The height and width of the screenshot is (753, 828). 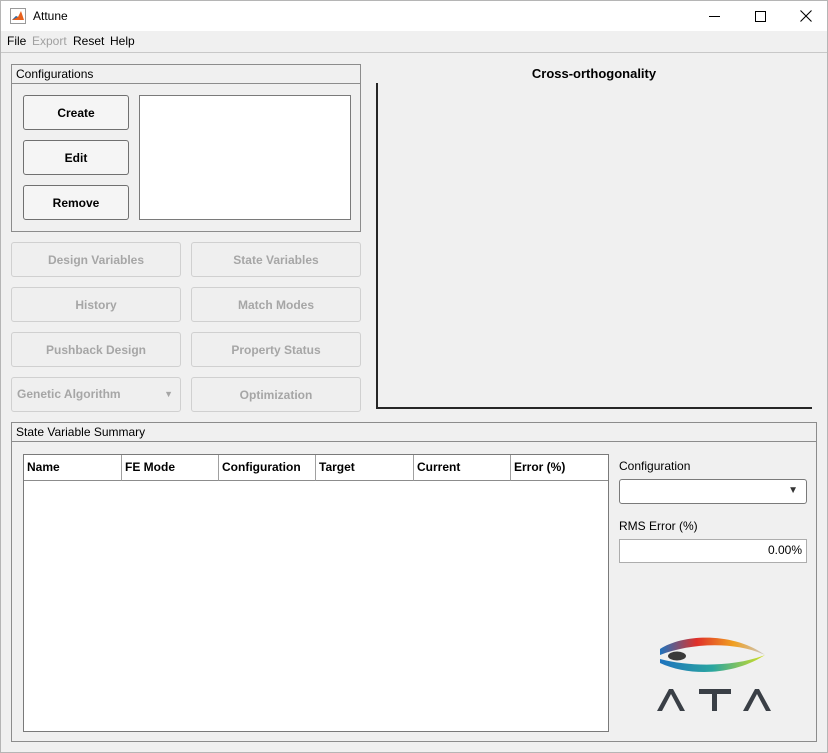 I want to click on configuration-label: Configuration, so click(x=655, y=466).